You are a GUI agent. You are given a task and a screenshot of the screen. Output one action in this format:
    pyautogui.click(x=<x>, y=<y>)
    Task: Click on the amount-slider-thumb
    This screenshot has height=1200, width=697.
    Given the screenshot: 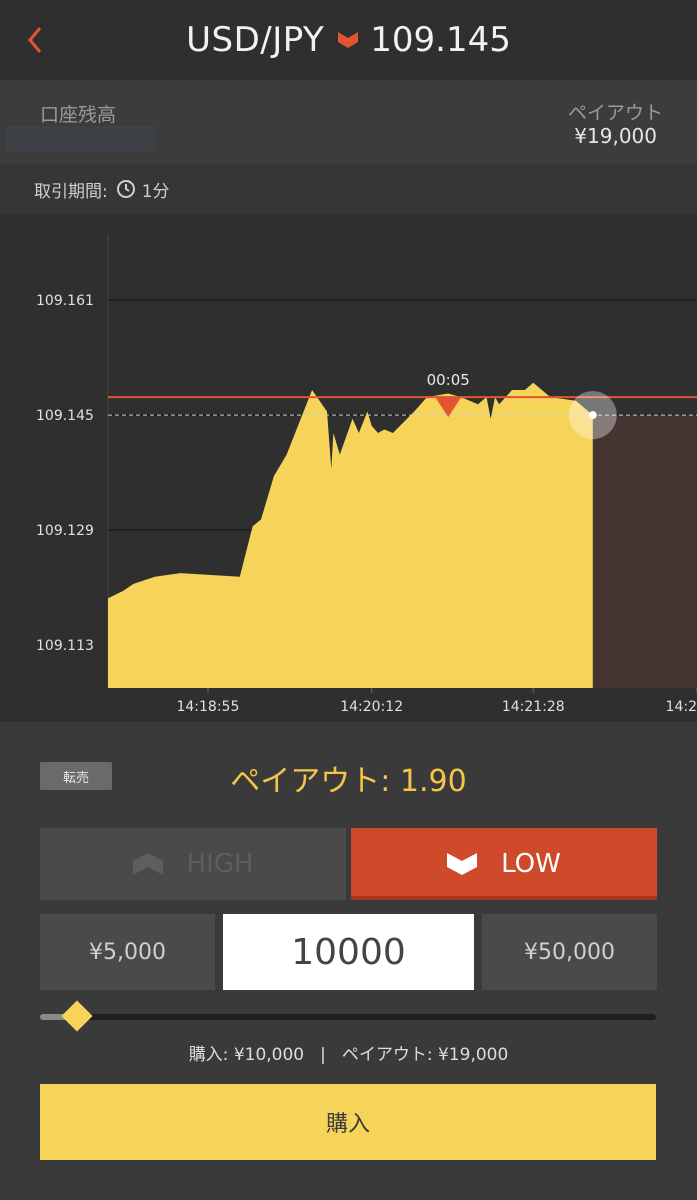 What is the action you would take?
    pyautogui.click(x=77, y=1016)
    